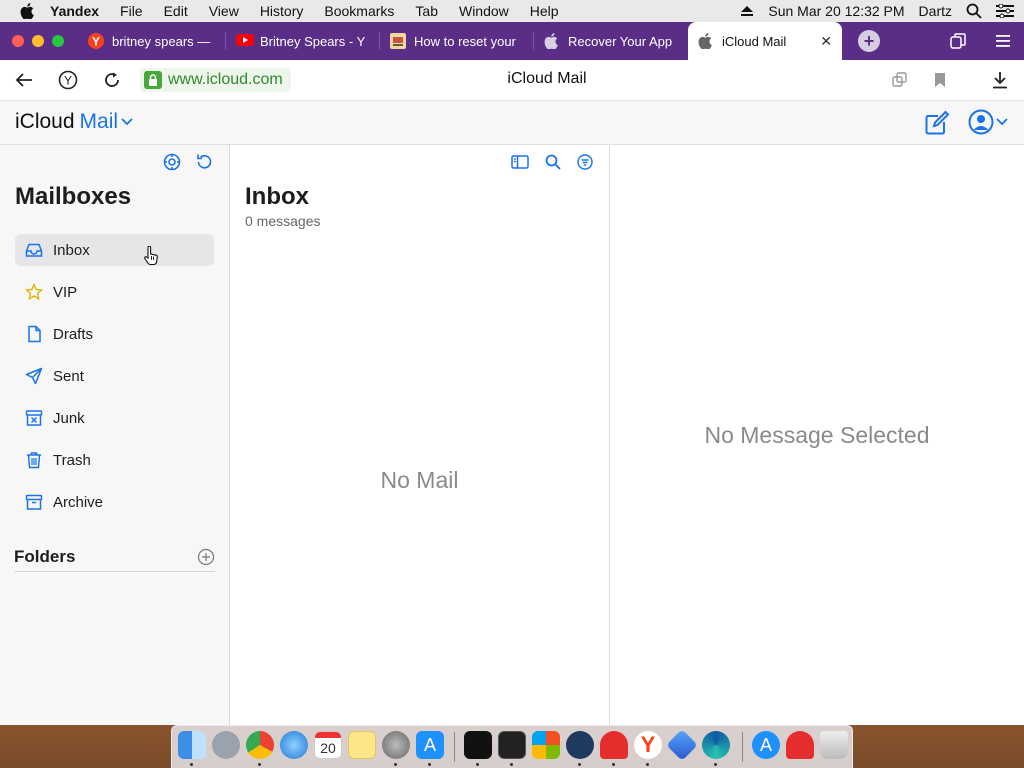  Describe the element at coordinates (172, 162) in the screenshot. I see `settings-gear-icon` at that location.